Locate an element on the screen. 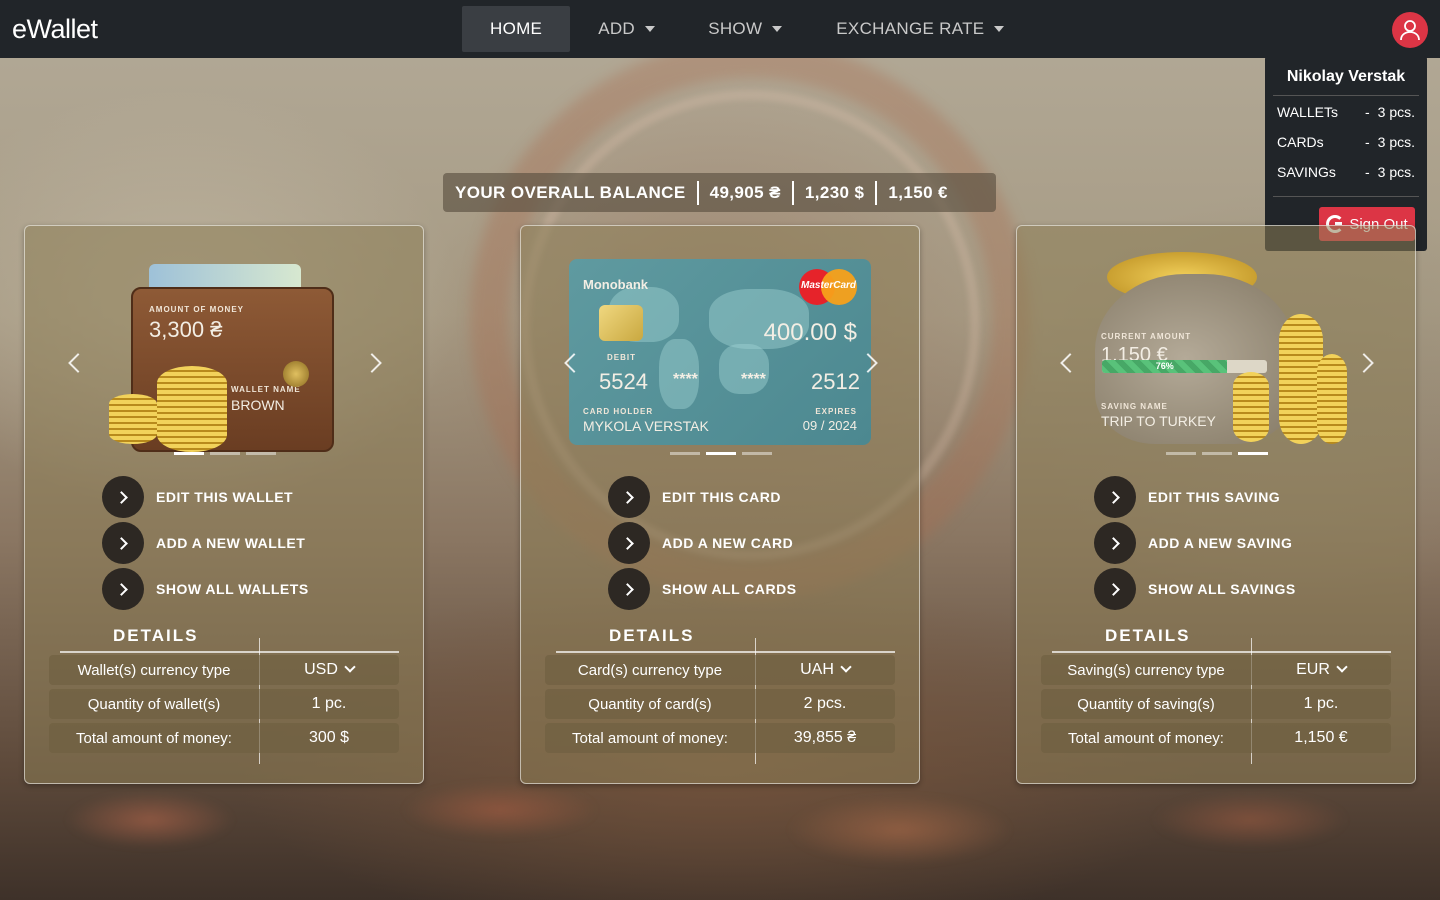 This screenshot has height=900, width=1440. card-holder: MYKOLA VERSTAK is located at coordinates (646, 426).